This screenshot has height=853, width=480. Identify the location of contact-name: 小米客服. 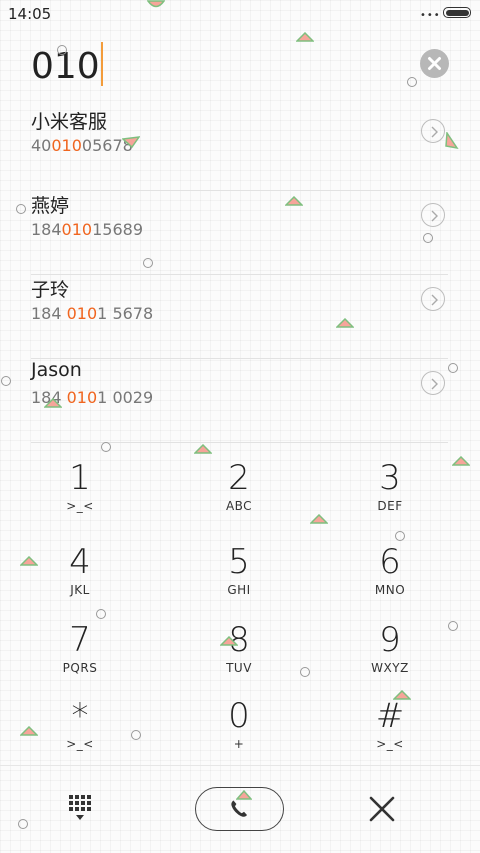
(69, 122).